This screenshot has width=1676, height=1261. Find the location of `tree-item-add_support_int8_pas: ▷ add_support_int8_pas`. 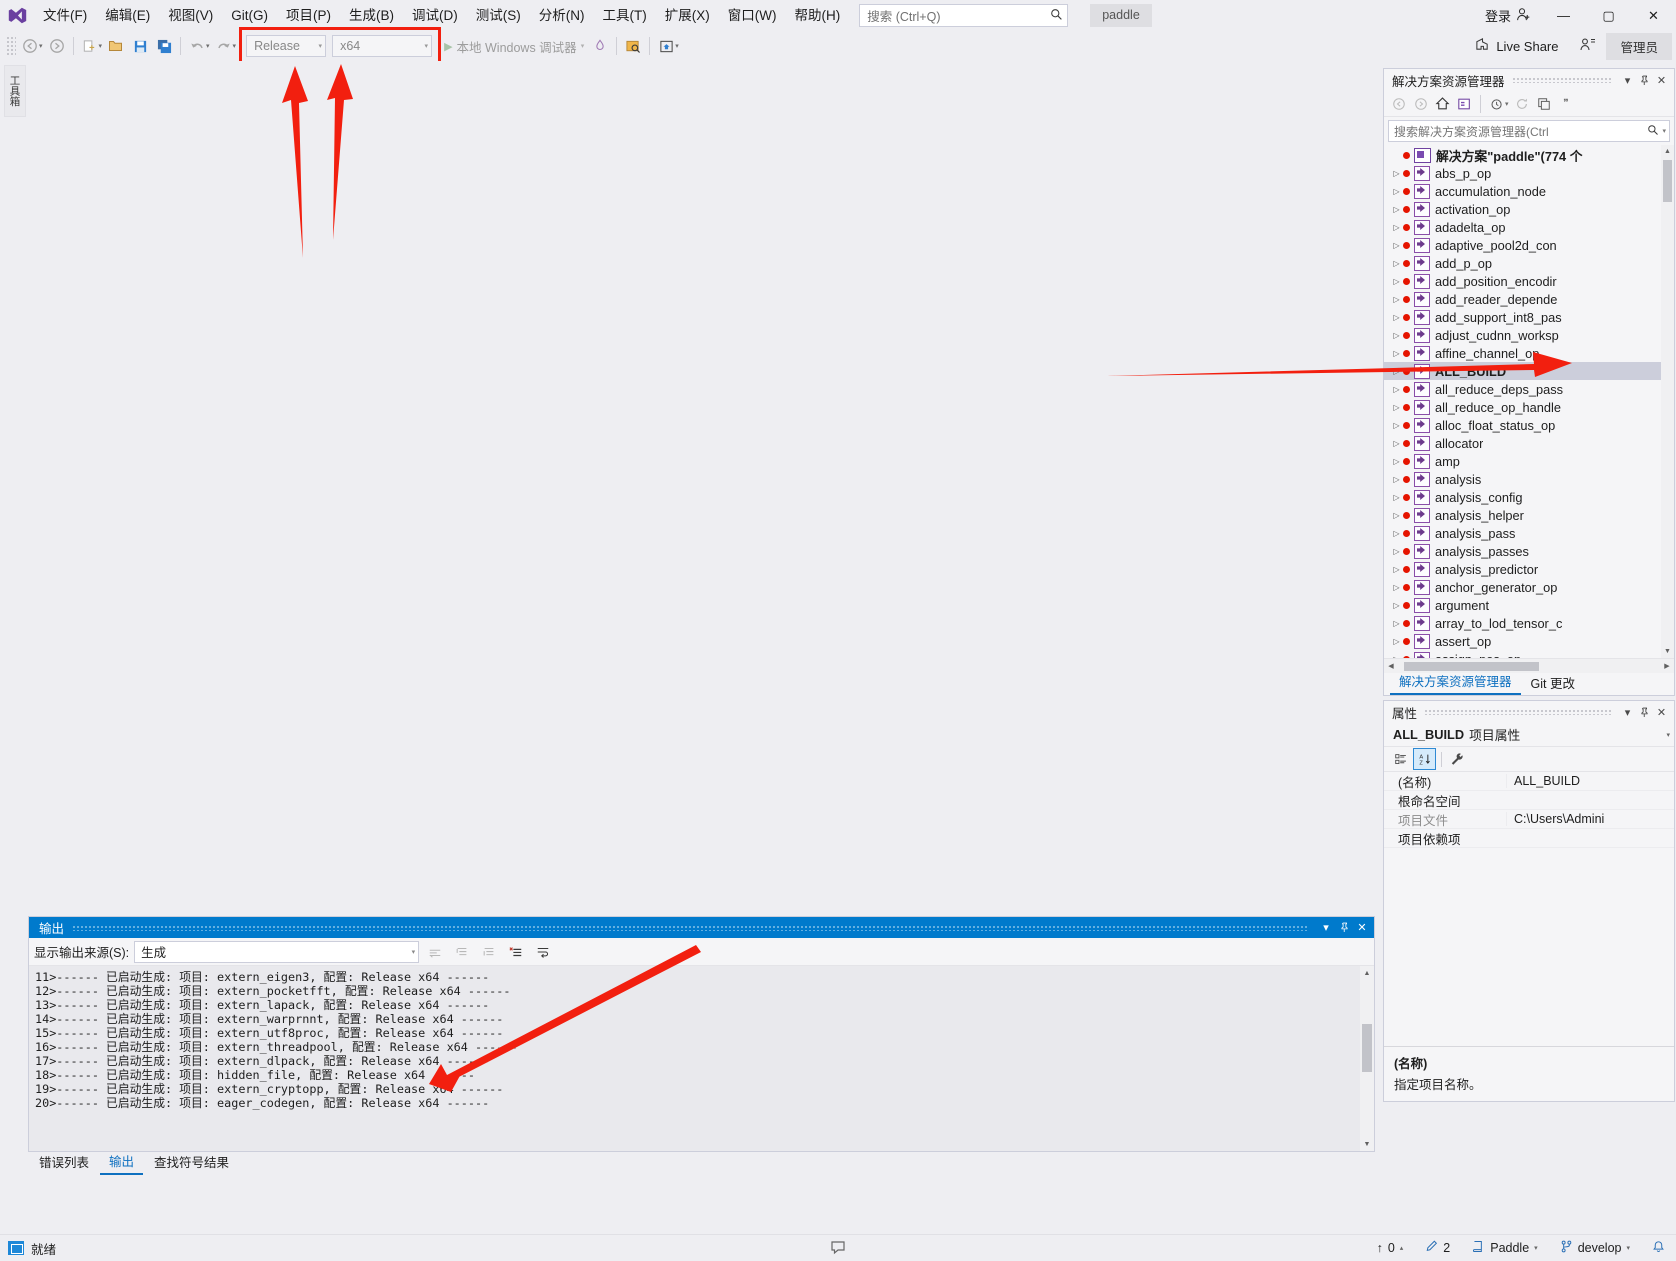

tree-item-add_support_int8_pas: ▷ add_support_int8_pas is located at coordinates (1529, 317).